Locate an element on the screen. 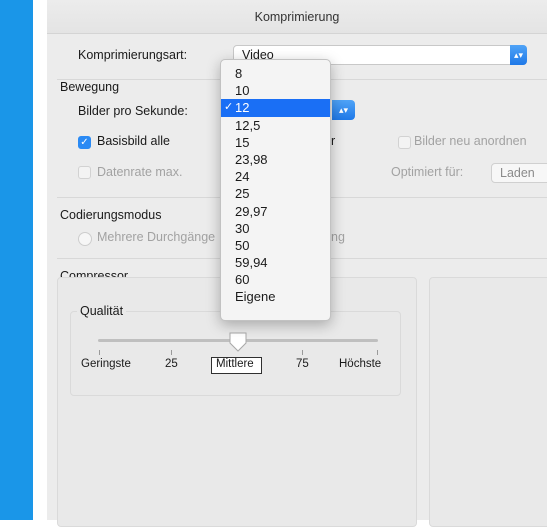 Image resolution: width=547 pixels, height=527 pixels. keyframe-label: Basisbild alle is located at coordinates (133, 141).